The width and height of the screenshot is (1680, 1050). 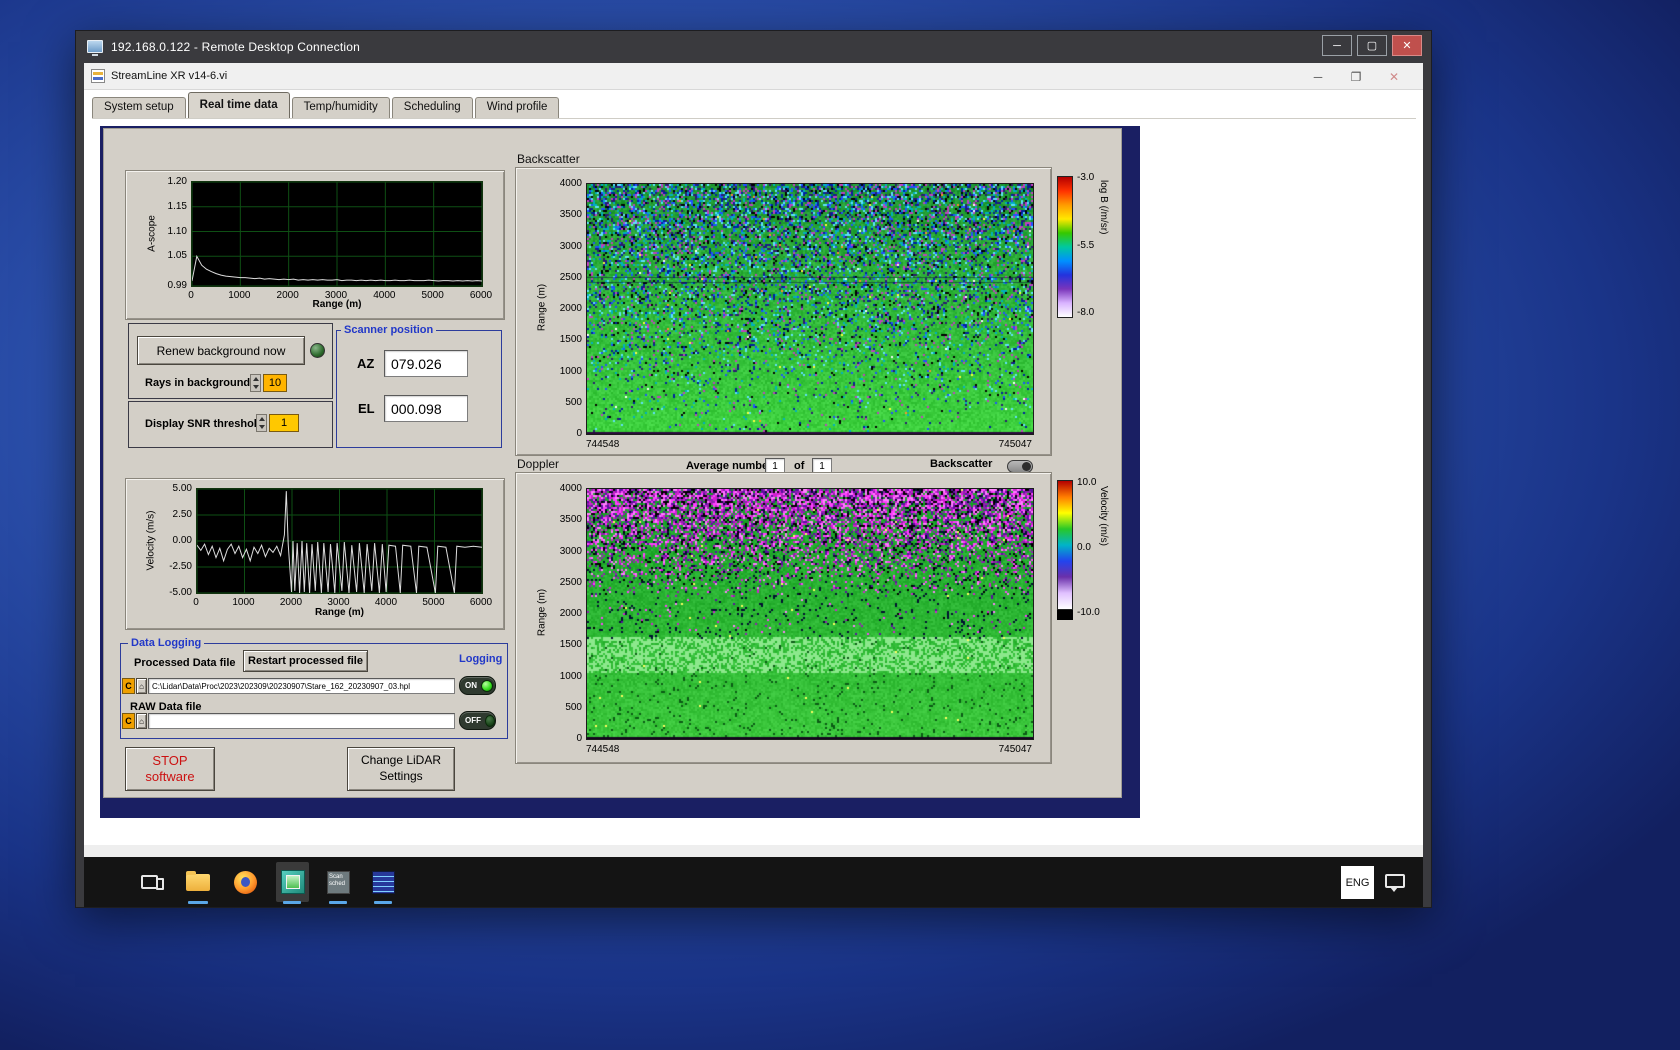 What do you see at coordinates (1103, 516) in the screenshot?
I see `doppler-colorbar-label: Velocity (m/s)` at bounding box center [1103, 516].